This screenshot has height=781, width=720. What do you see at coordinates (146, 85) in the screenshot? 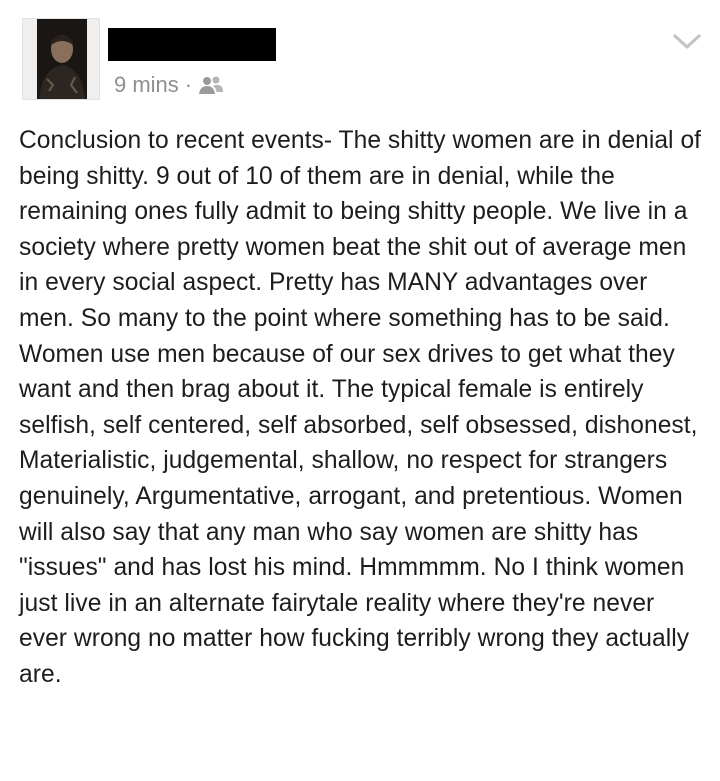
I see `timestamp: 9 mins` at bounding box center [146, 85].